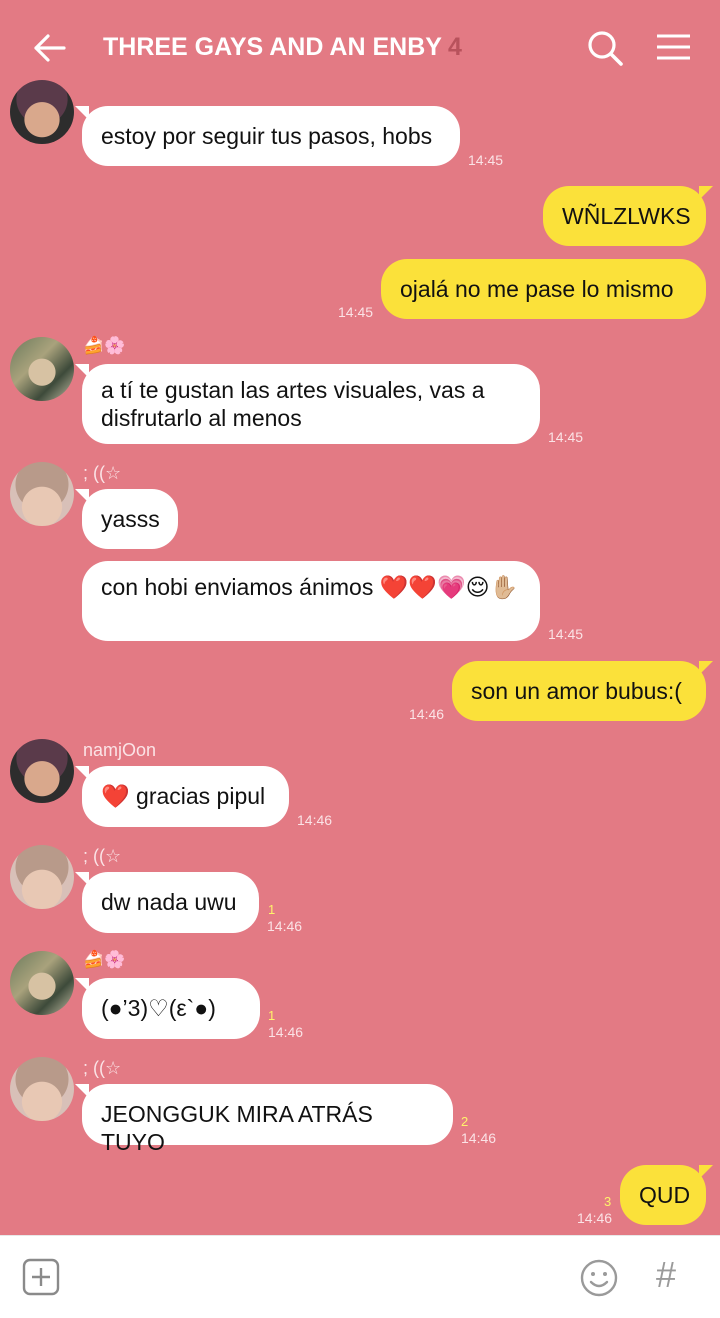 This screenshot has width=720, height=1318. Describe the element at coordinates (311, 601) in the screenshot. I see `message-bubble: con hobi enviamos ánimos ❤️❤️💗😌✋🏼` at that location.